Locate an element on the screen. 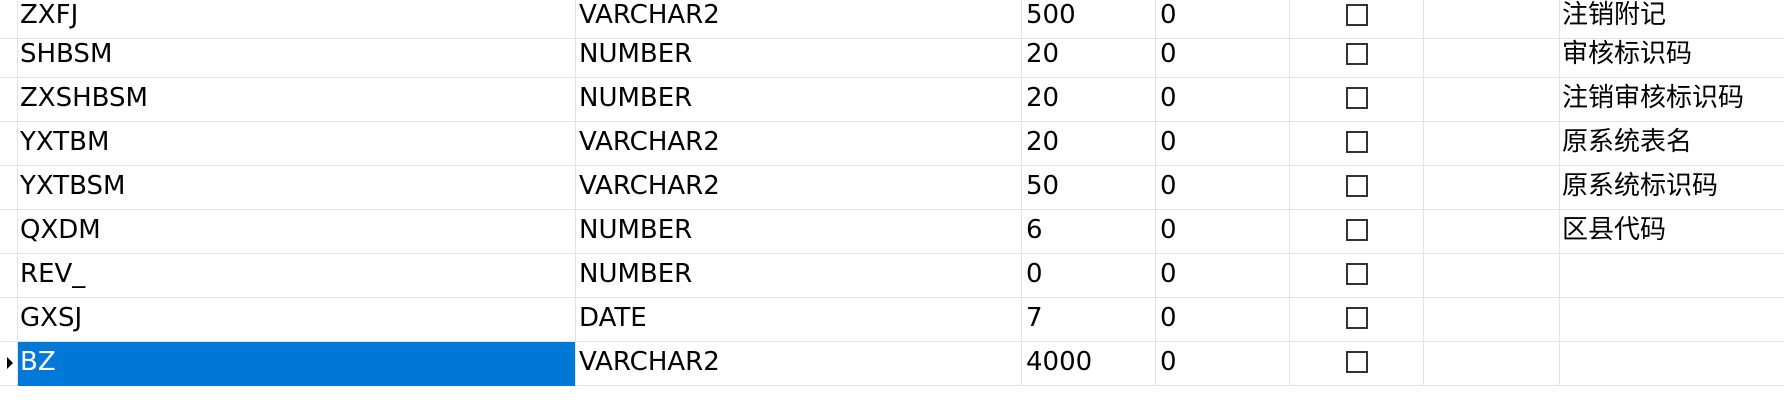 The image size is (1784, 406). current-row-arrow-icon is located at coordinates (10, 363).